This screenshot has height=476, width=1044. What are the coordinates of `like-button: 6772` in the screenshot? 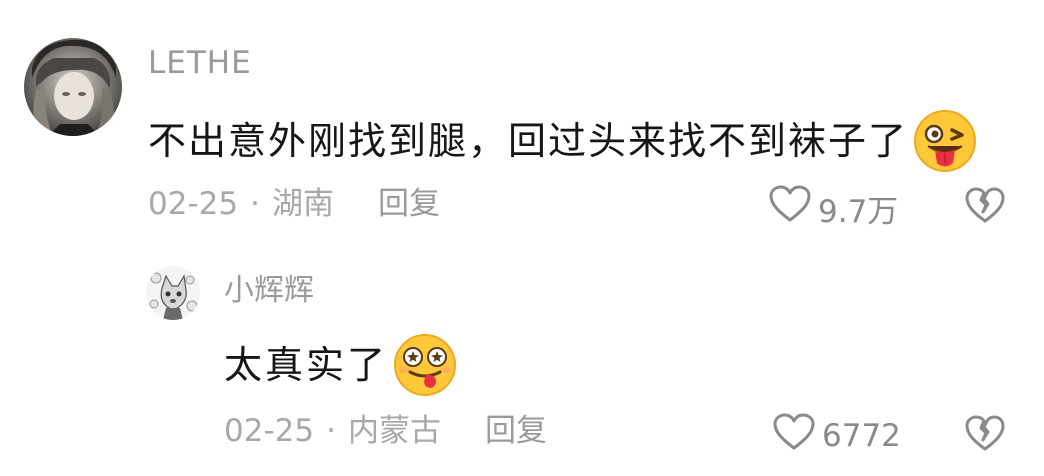 It's located at (836, 436).